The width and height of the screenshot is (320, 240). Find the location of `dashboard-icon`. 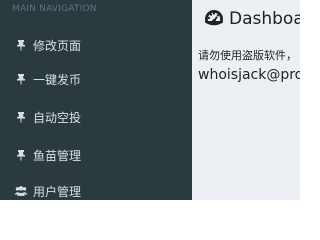

dashboard-icon is located at coordinates (214, 19).